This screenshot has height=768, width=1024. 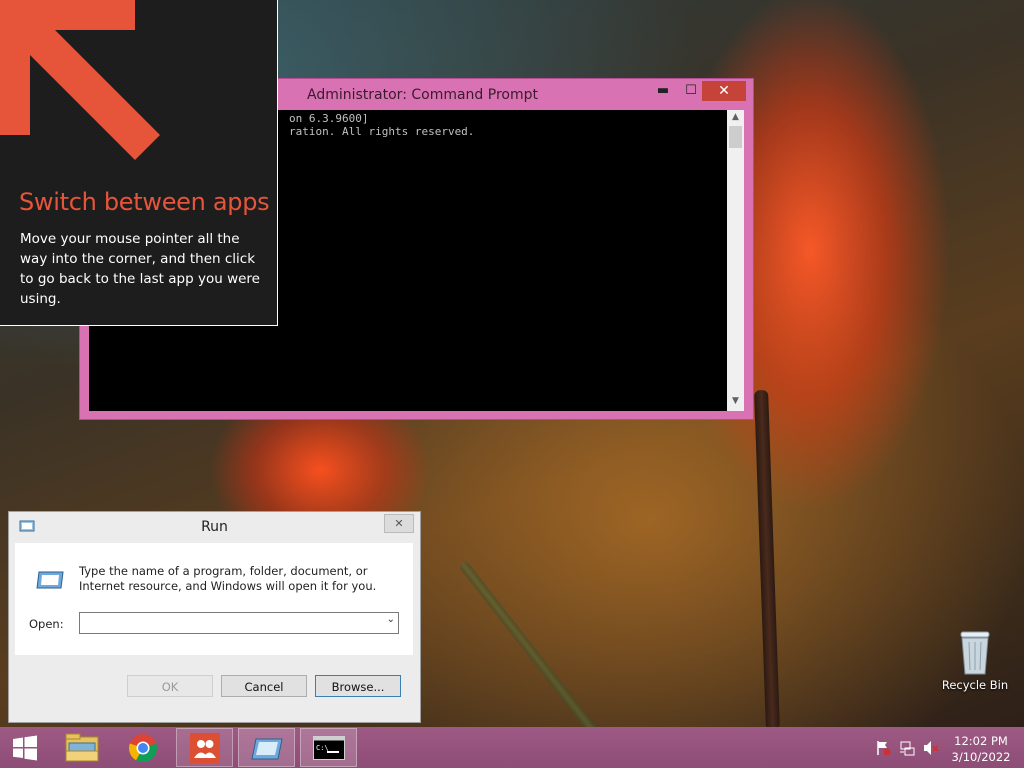 I want to click on cancel-button: Cancel, so click(x=264, y=686).